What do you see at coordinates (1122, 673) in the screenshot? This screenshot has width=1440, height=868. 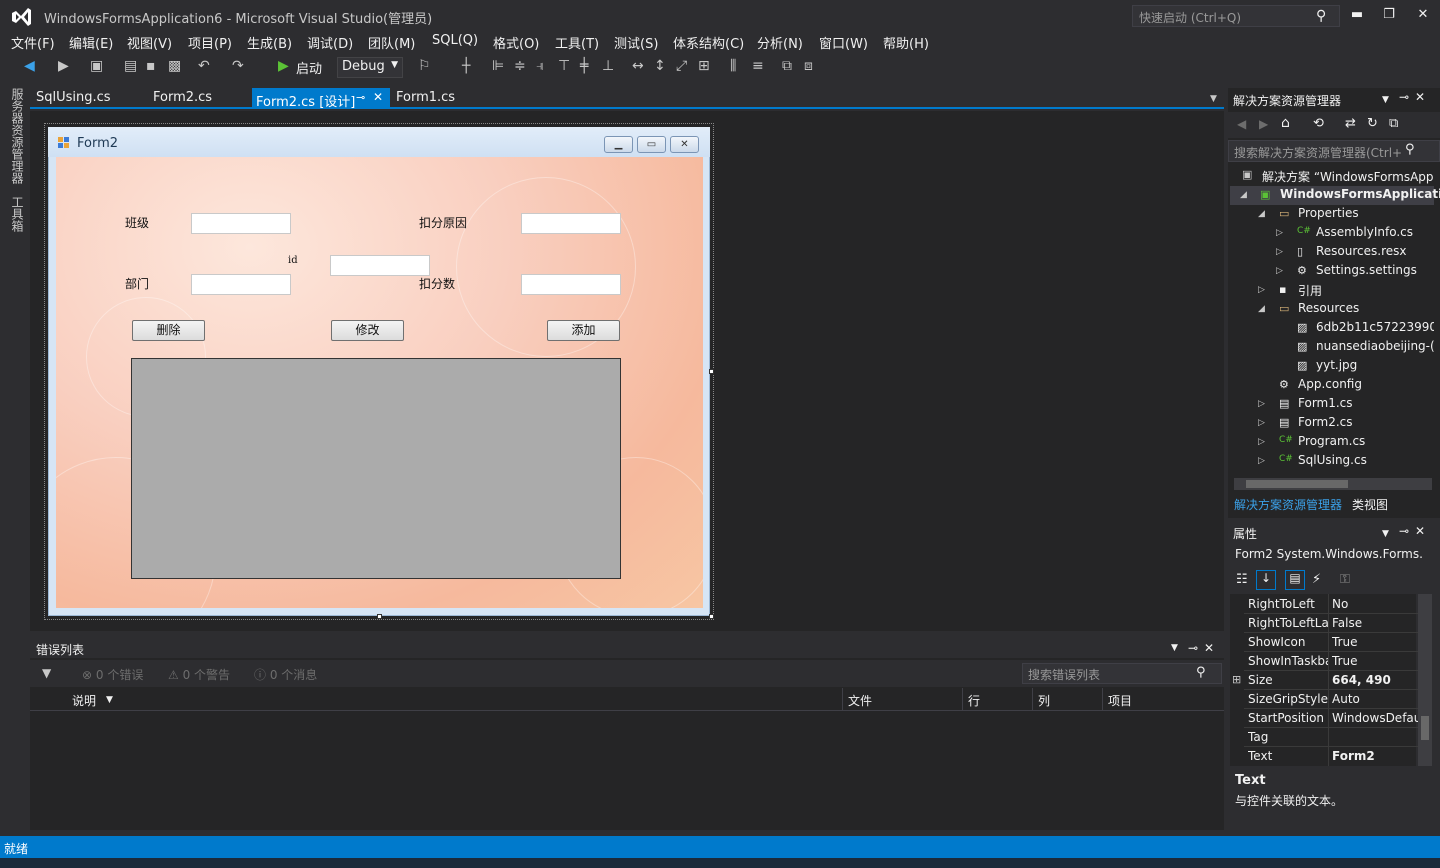 I see `error-search-input: 搜索错误列表` at bounding box center [1122, 673].